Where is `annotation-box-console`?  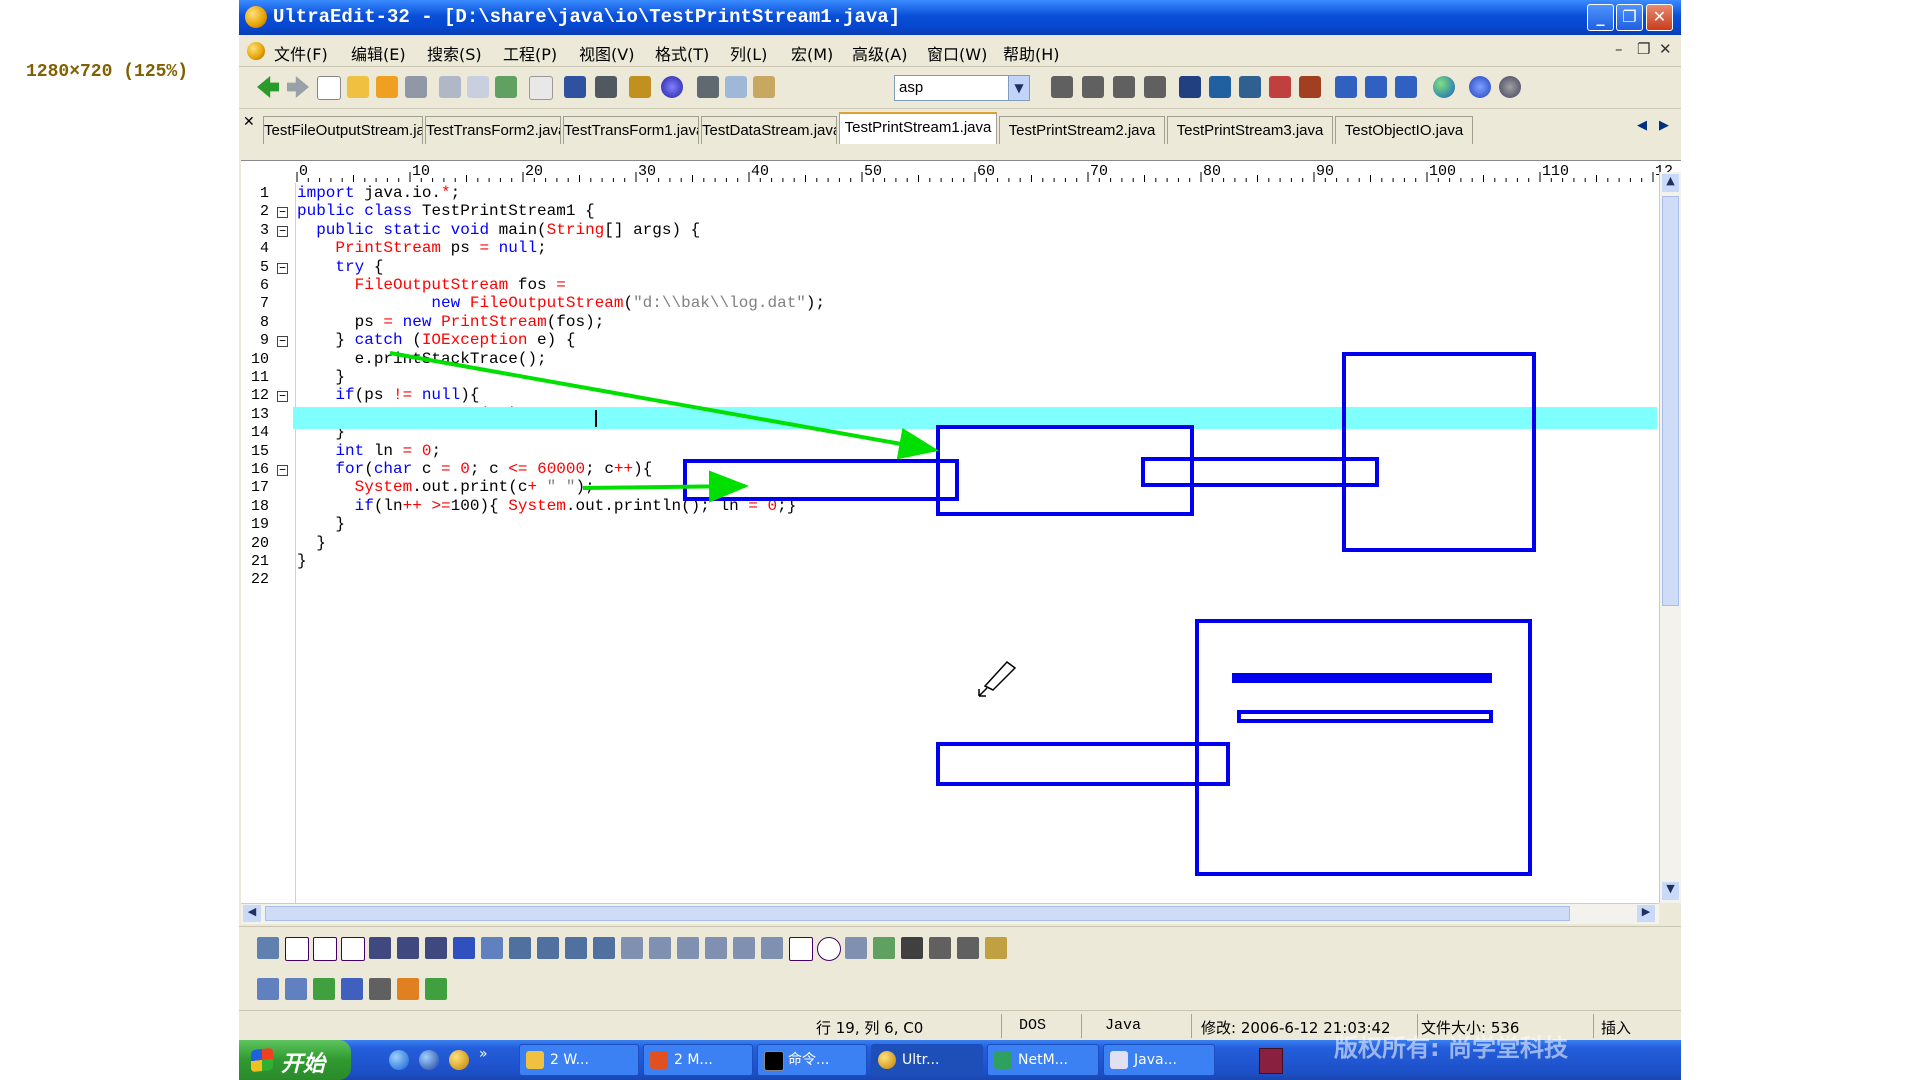 annotation-box-console is located at coordinates (1363, 747).